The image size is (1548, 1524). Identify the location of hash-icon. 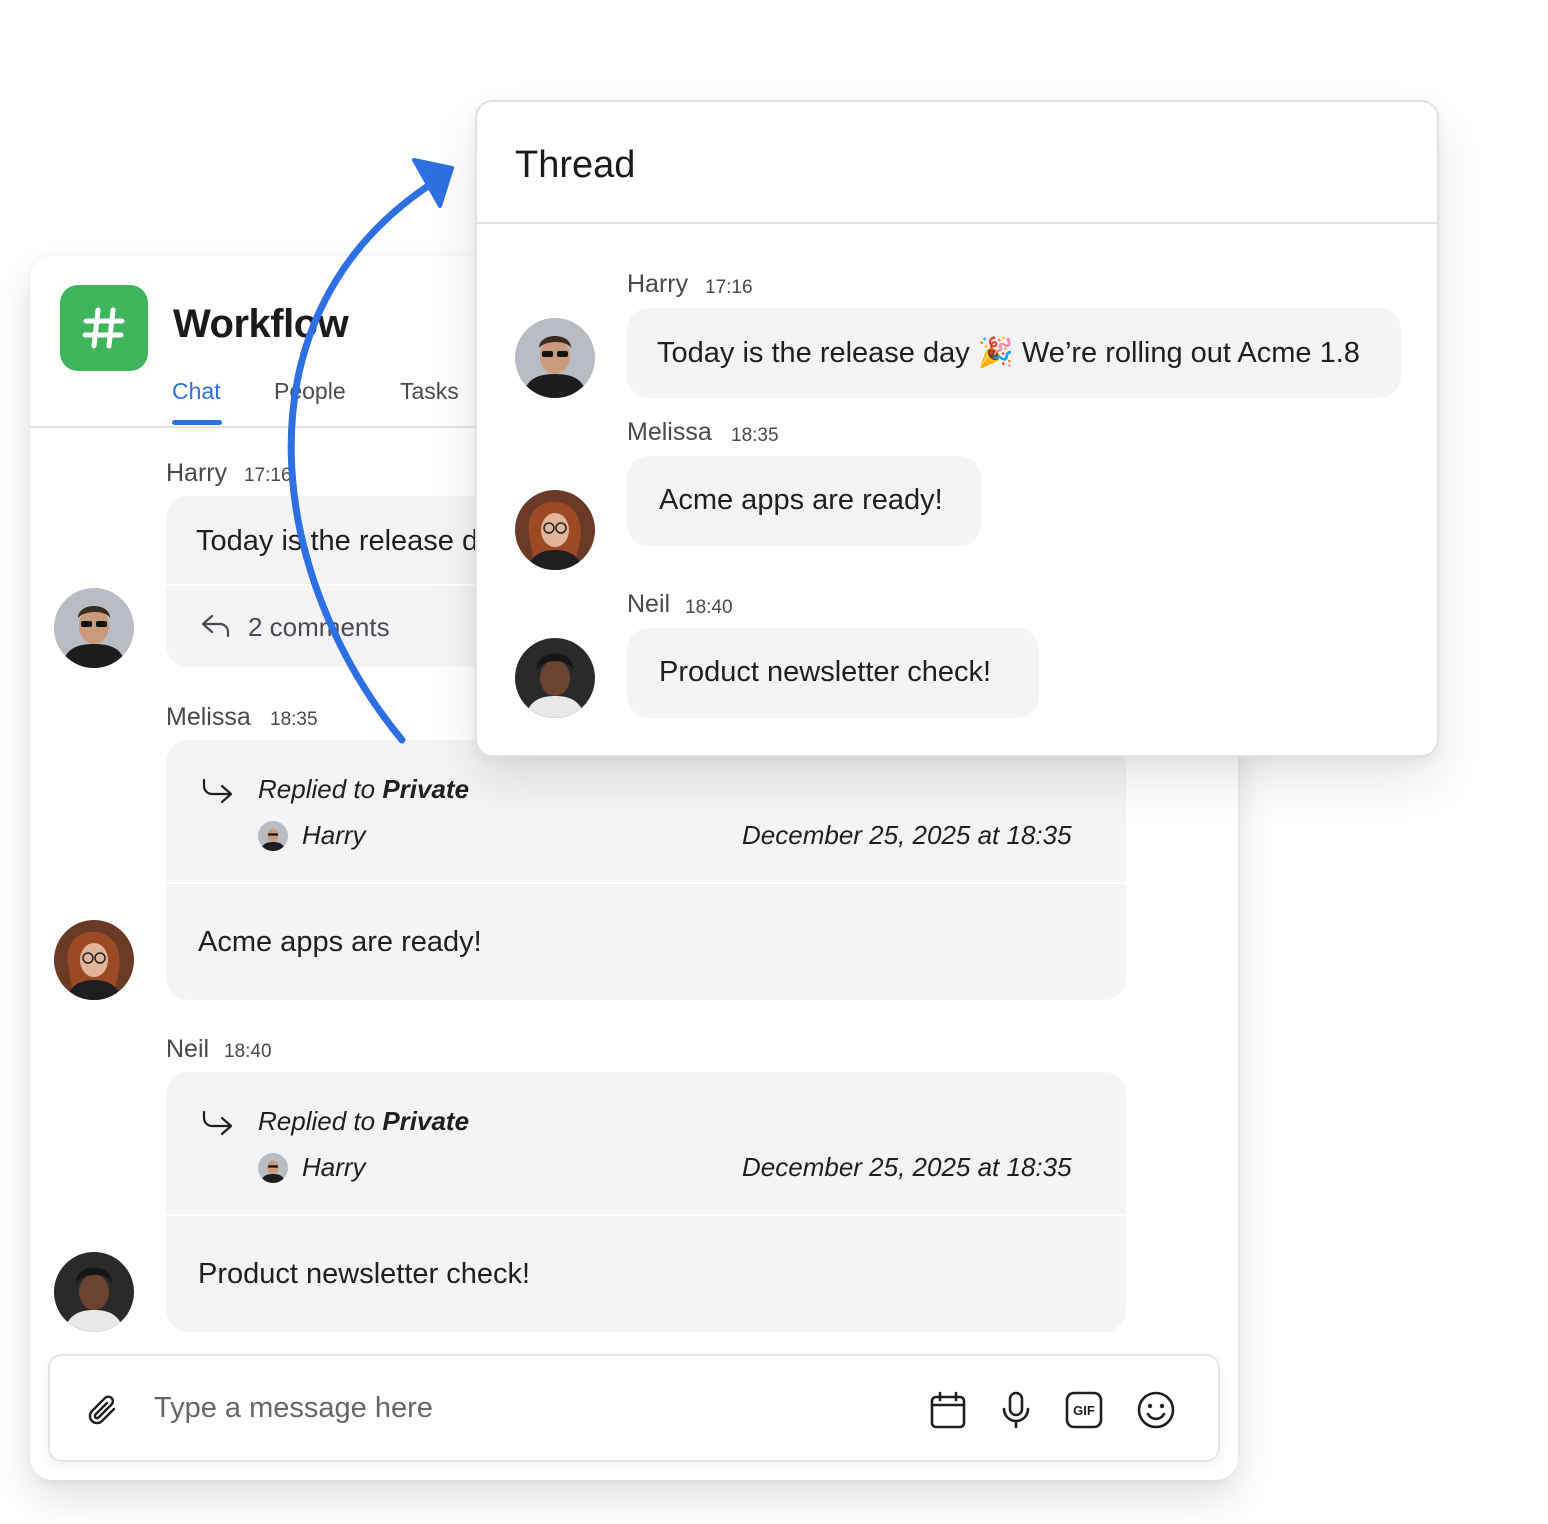
(104, 328).